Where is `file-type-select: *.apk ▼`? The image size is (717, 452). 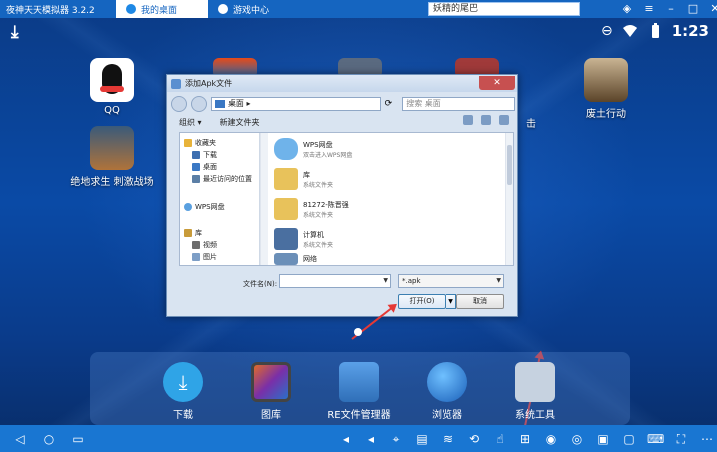 file-type-select: *.apk ▼ is located at coordinates (451, 281).